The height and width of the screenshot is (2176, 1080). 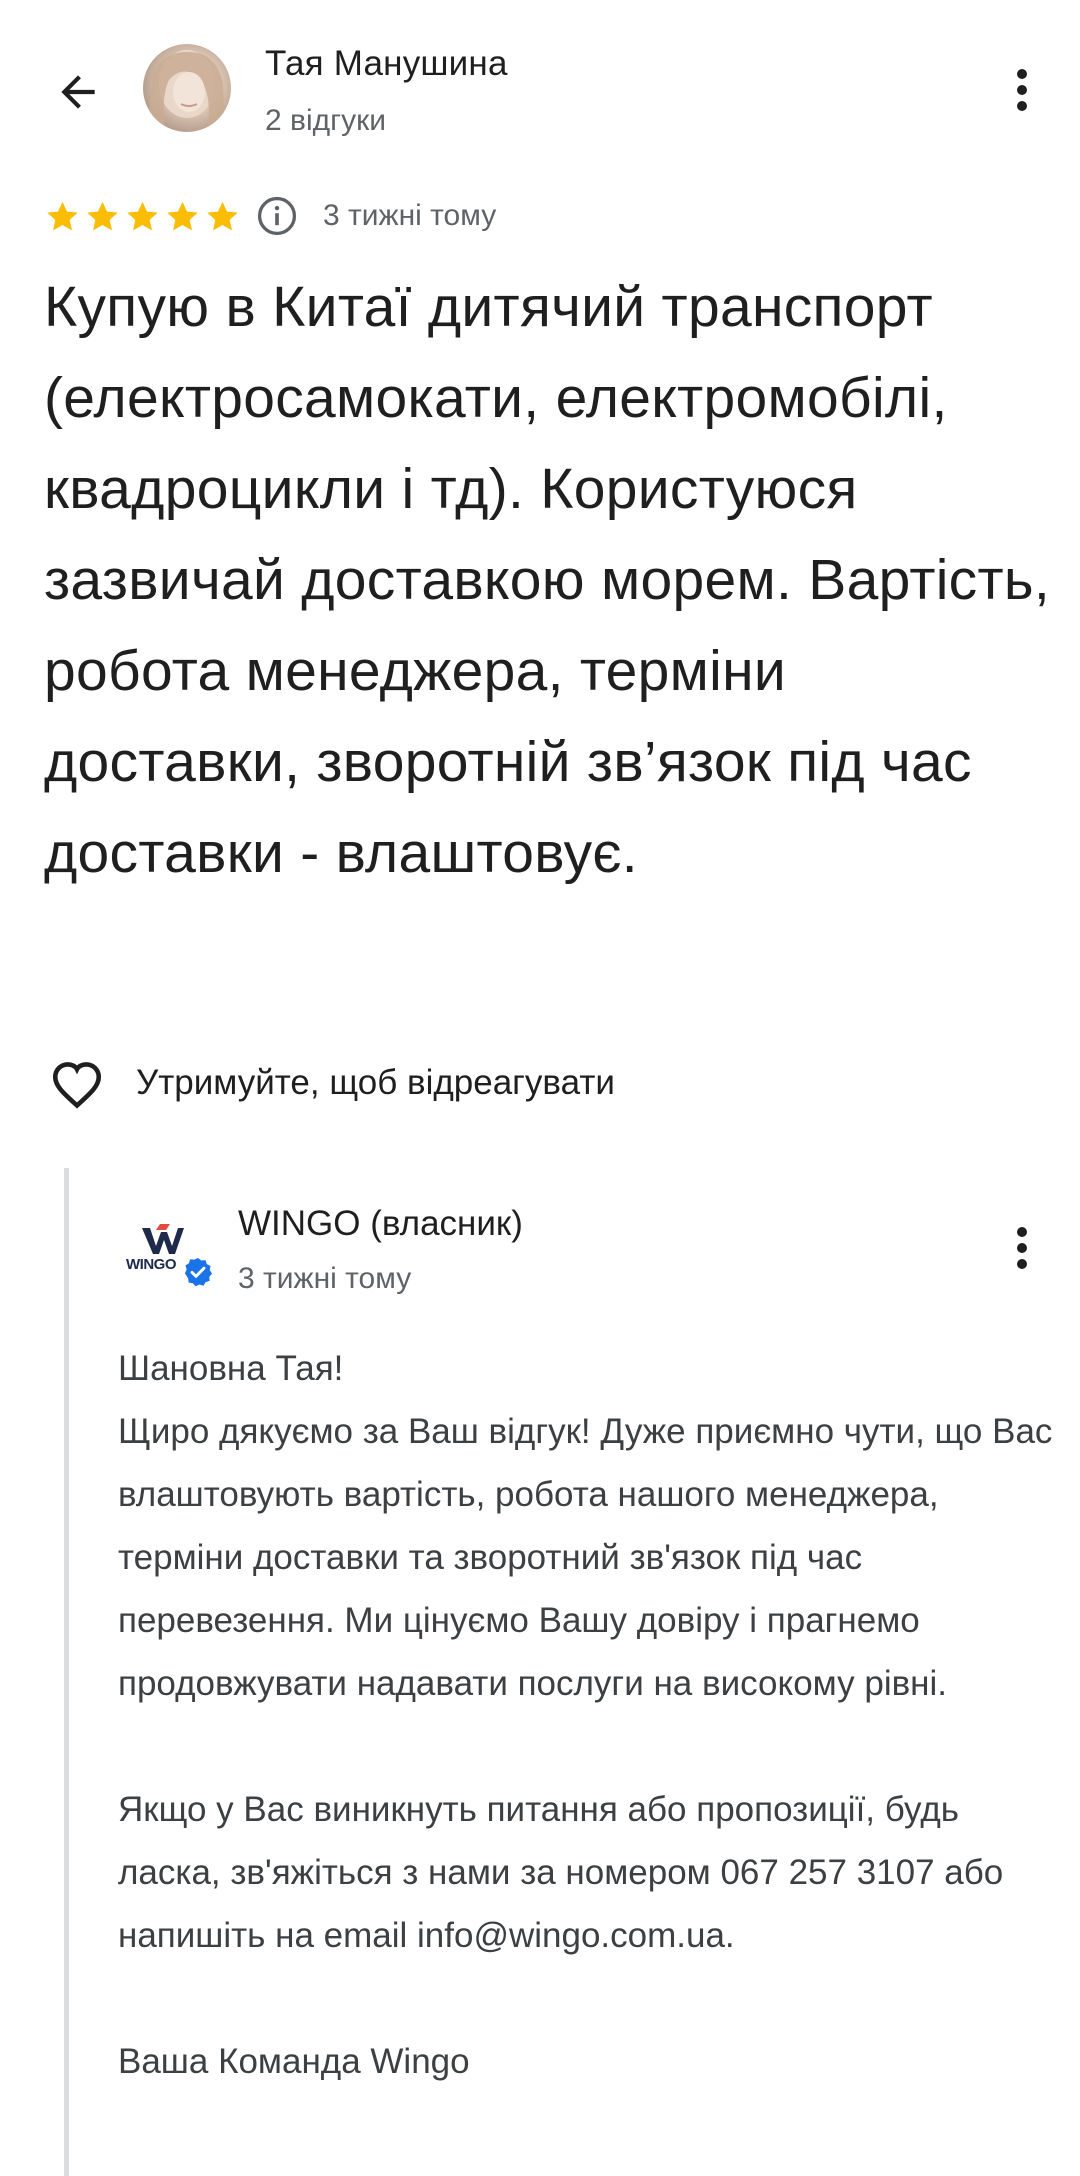 I want to click on react-button: Утримуйте, щоб відреагувати, so click(x=331, y=1083).